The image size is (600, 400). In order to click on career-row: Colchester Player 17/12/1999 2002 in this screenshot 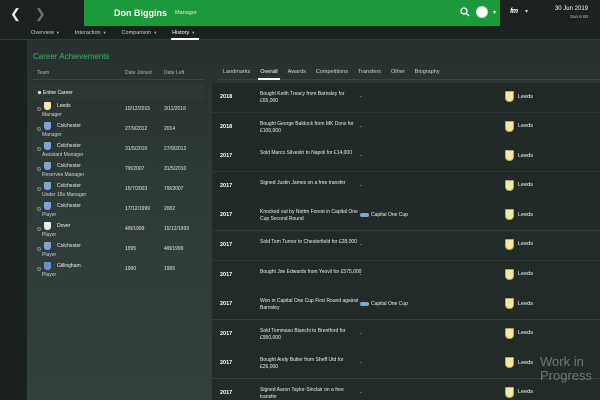, I will do `click(119, 211)`.